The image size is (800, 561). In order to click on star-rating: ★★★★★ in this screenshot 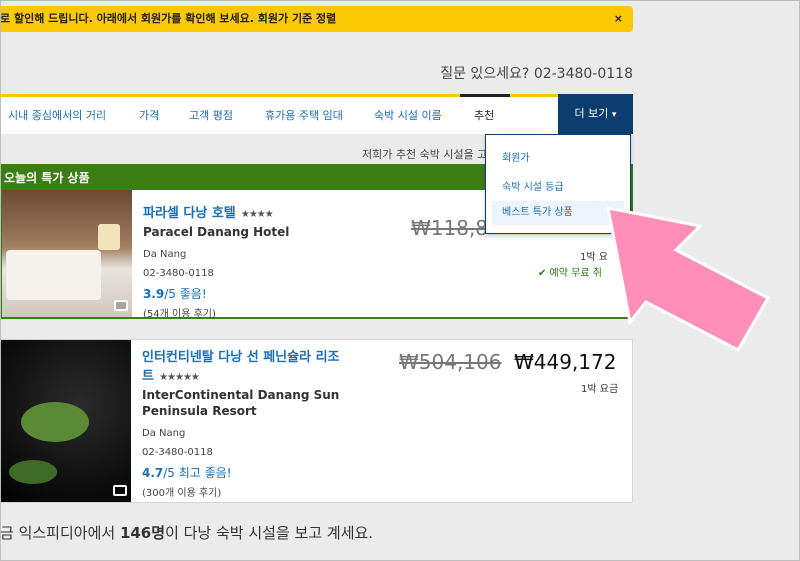, I will do `click(179, 377)`.